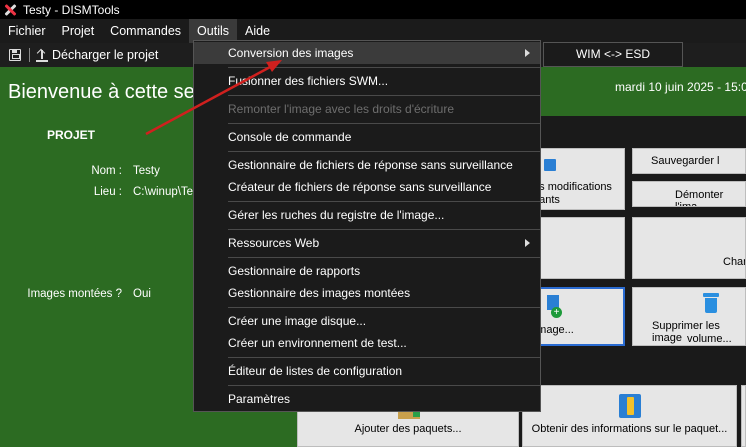  I want to click on project-section-title: PROJET, so click(71, 135).